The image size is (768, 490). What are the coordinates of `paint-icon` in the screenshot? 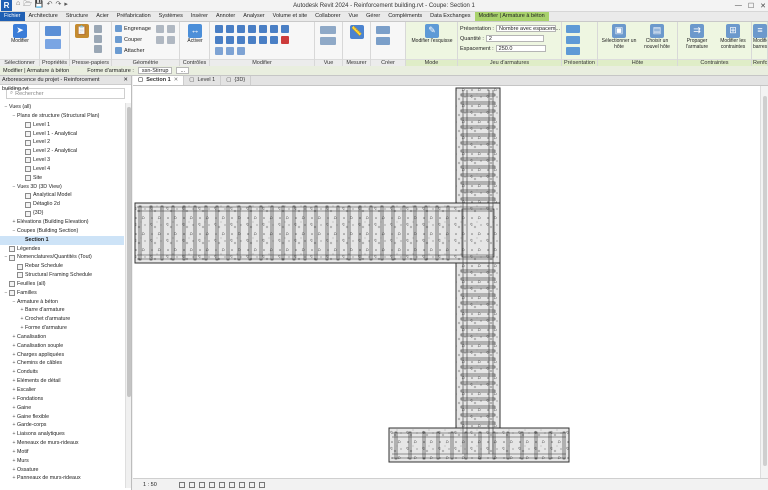 It's located at (171, 29).